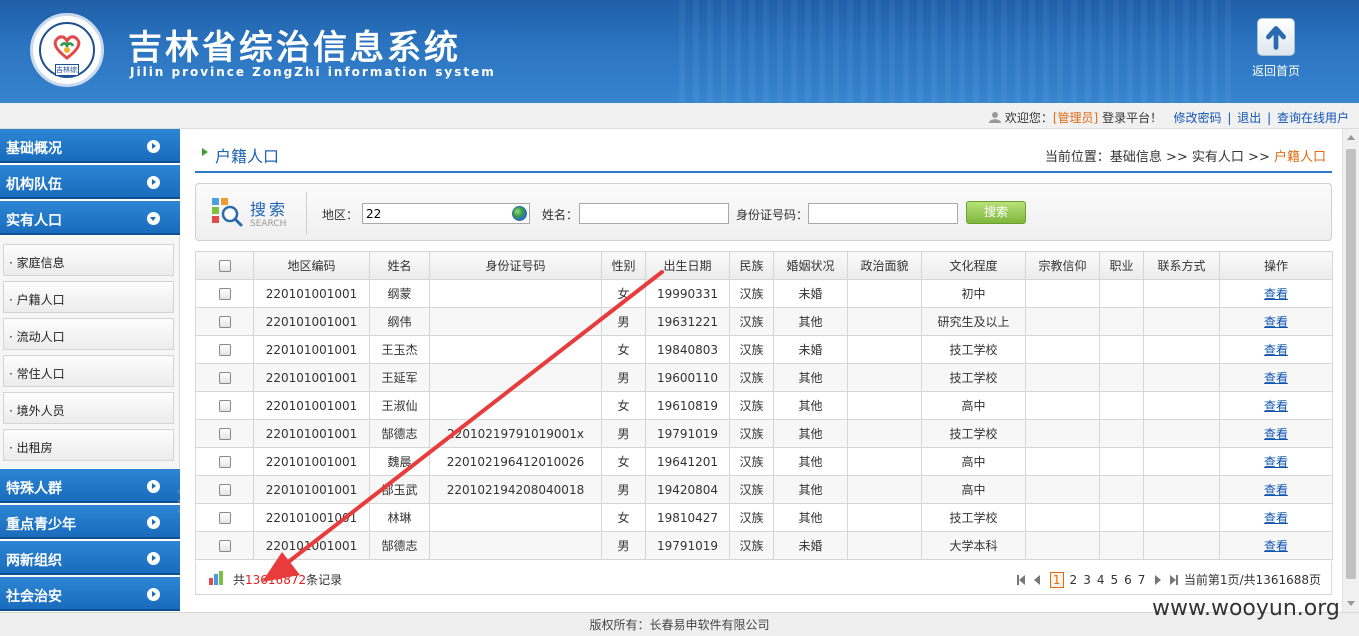 Image resolution: width=1359 pixels, height=636 pixels. What do you see at coordinates (1056, 580) in the screenshot?
I see `page-number: 1` at bounding box center [1056, 580].